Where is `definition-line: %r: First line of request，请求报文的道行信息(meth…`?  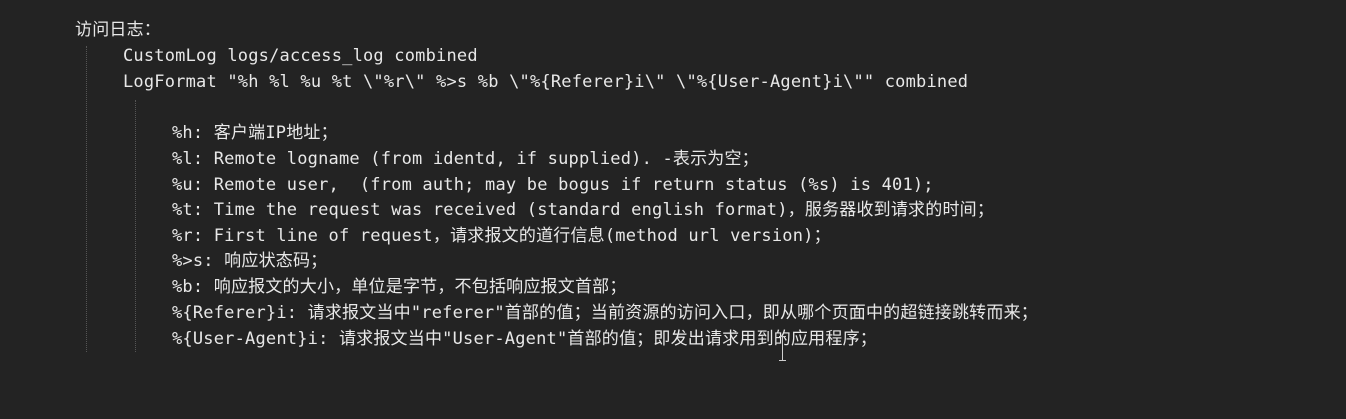
definition-line: %r: First line of request，请求报文的道行信息(meth… is located at coordinates (501, 236).